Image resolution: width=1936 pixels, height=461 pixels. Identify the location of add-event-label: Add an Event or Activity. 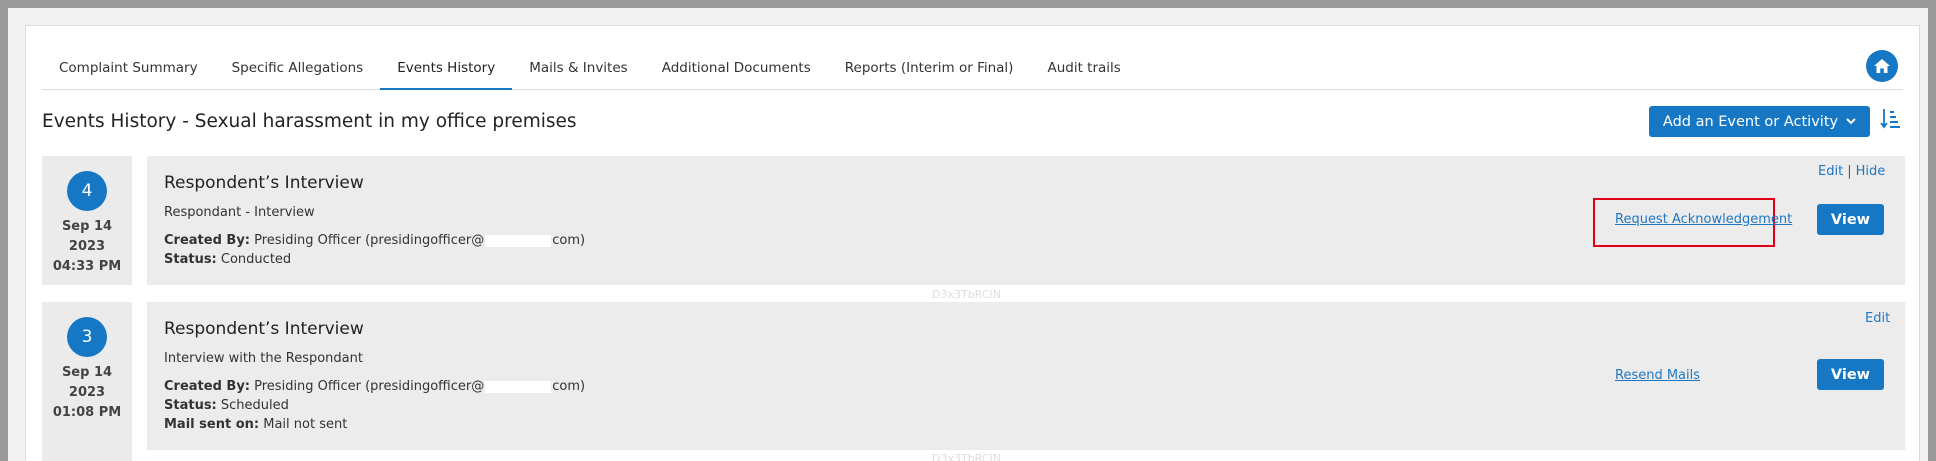
(1750, 121).